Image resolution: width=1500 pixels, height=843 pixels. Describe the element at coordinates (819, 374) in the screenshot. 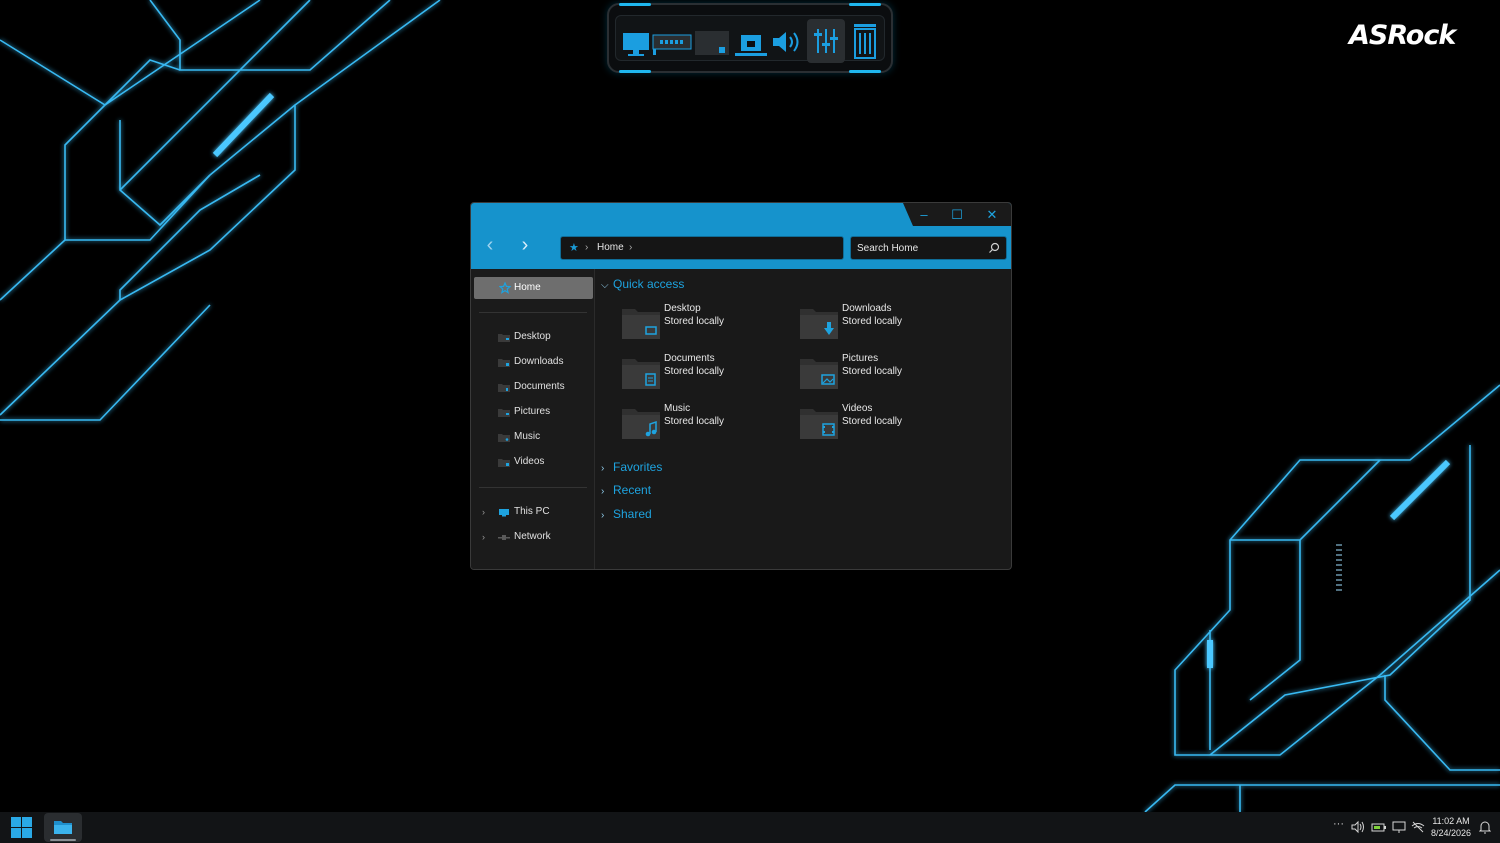

I see `picture-icon` at that location.